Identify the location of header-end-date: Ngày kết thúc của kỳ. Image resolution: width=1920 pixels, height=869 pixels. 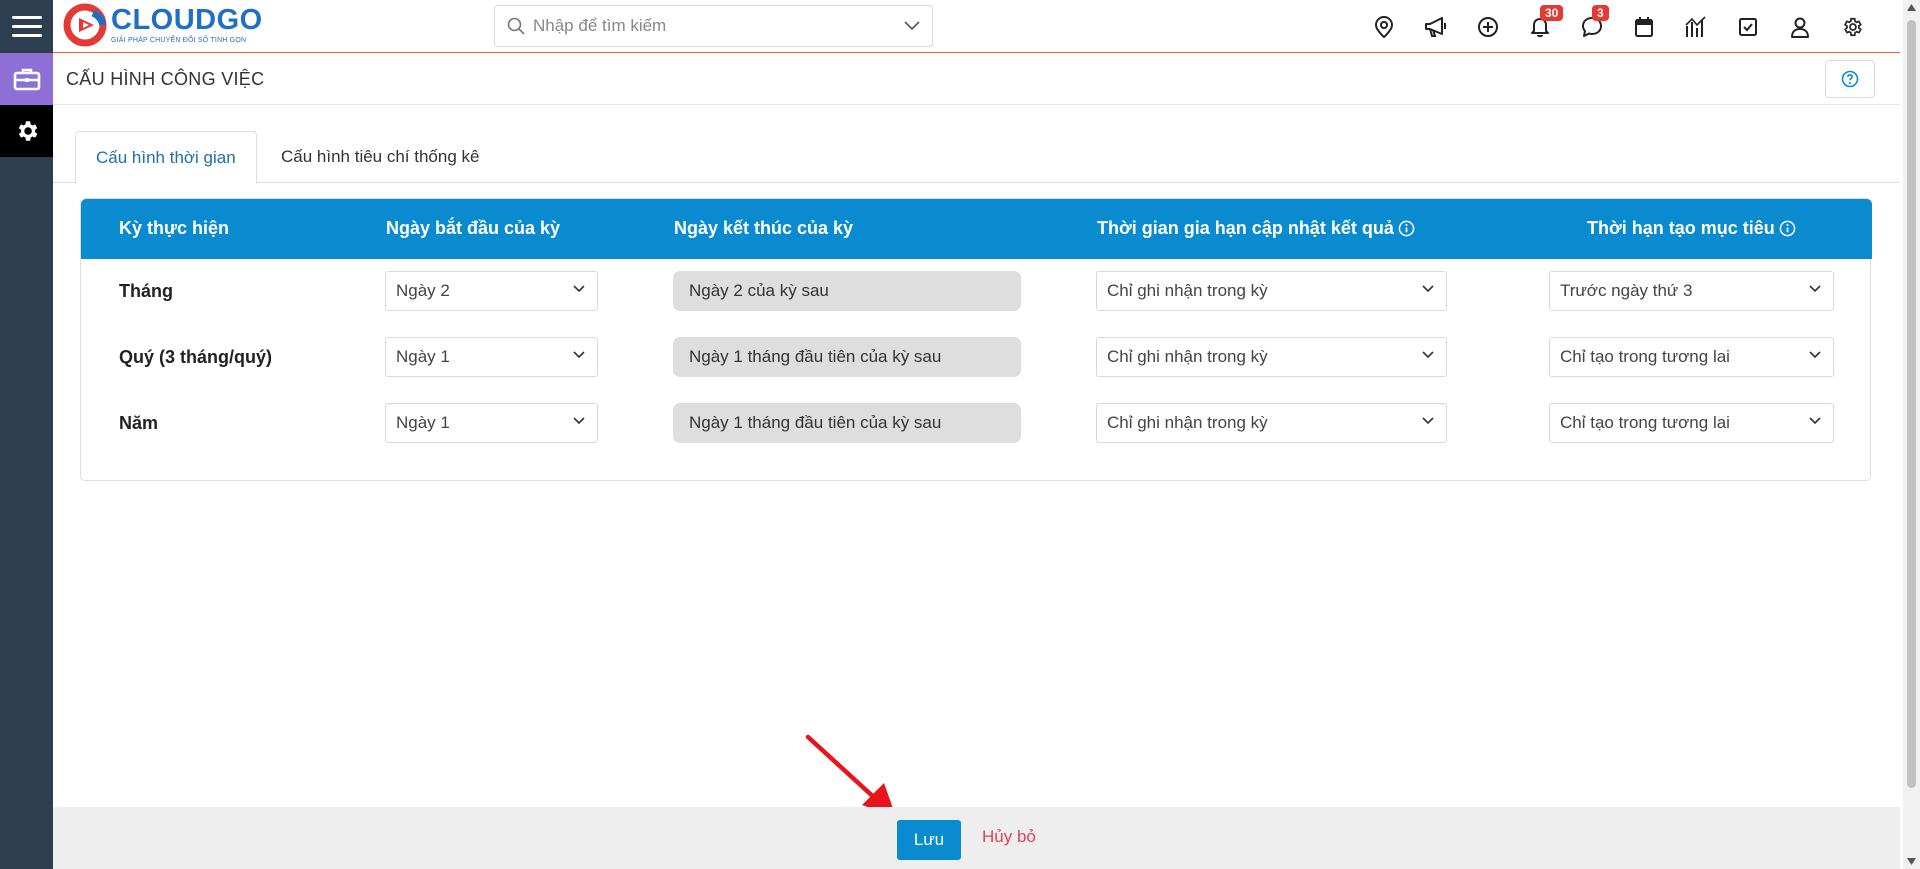
(763, 228).